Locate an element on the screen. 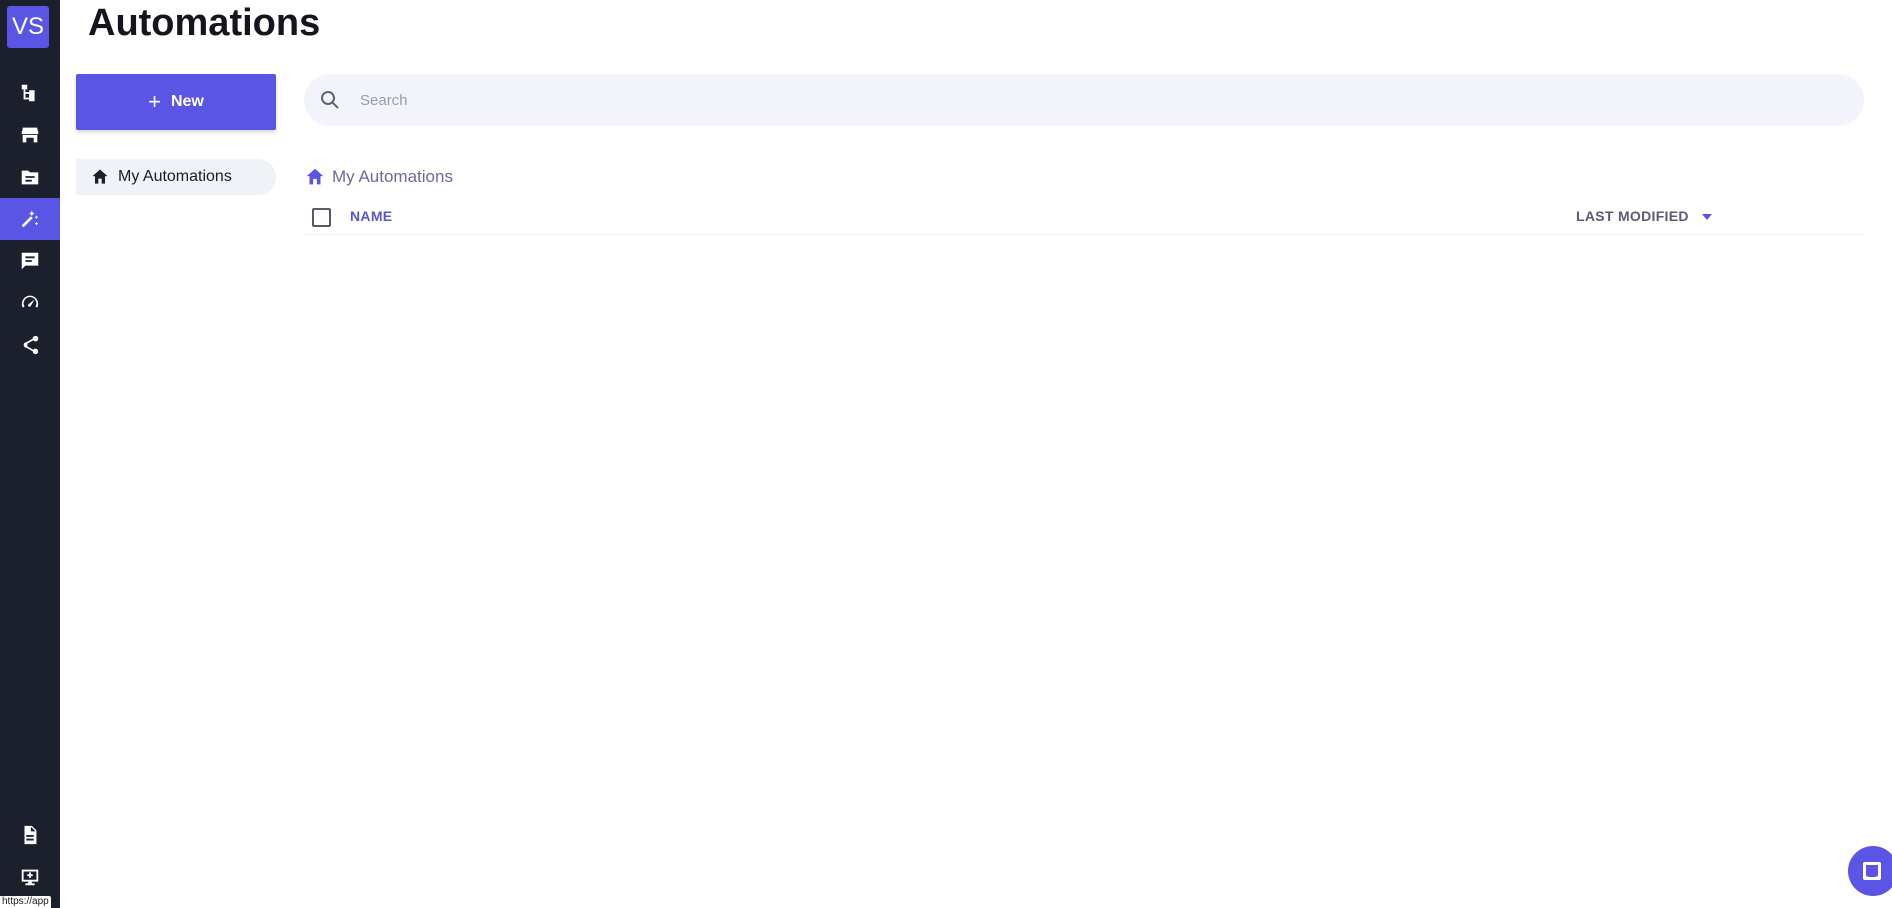  nav-rail: VS https://app is located at coordinates (30, 454).